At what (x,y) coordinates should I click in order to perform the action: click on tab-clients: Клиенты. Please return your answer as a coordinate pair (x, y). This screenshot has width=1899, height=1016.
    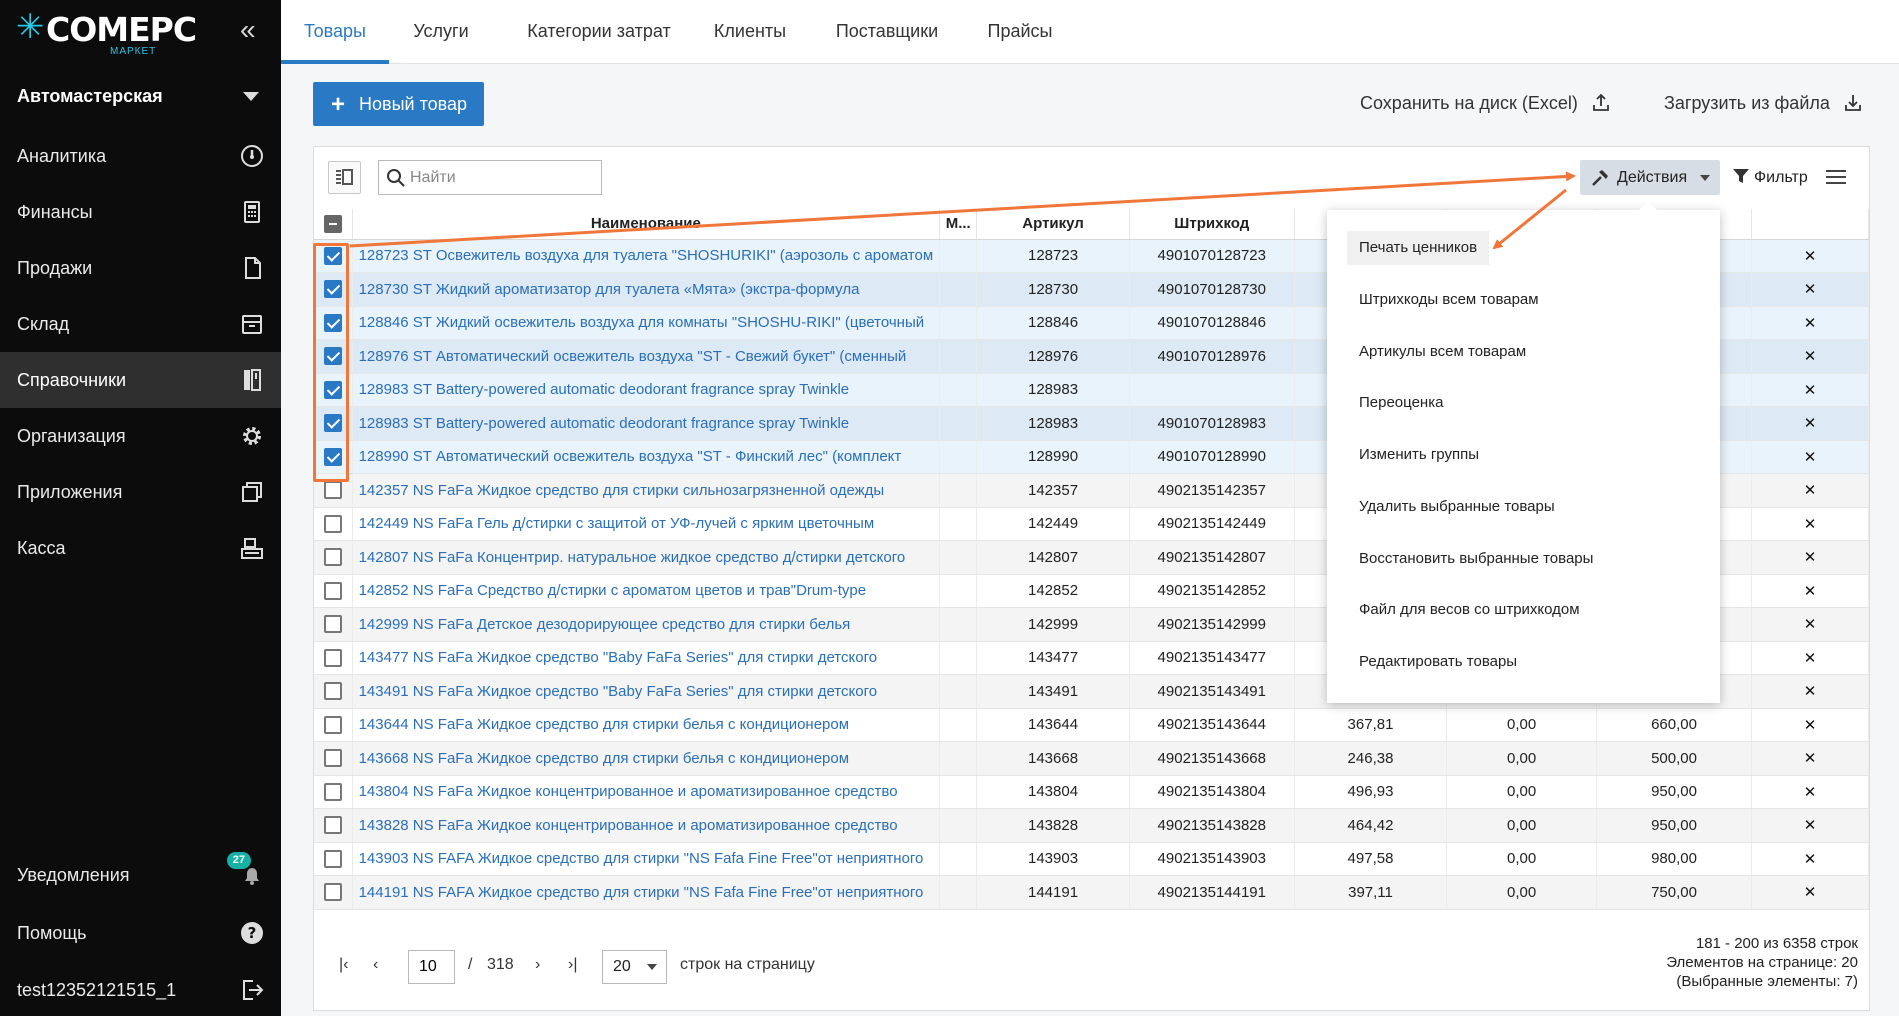
    Looking at the image, I should click on (750, 32).